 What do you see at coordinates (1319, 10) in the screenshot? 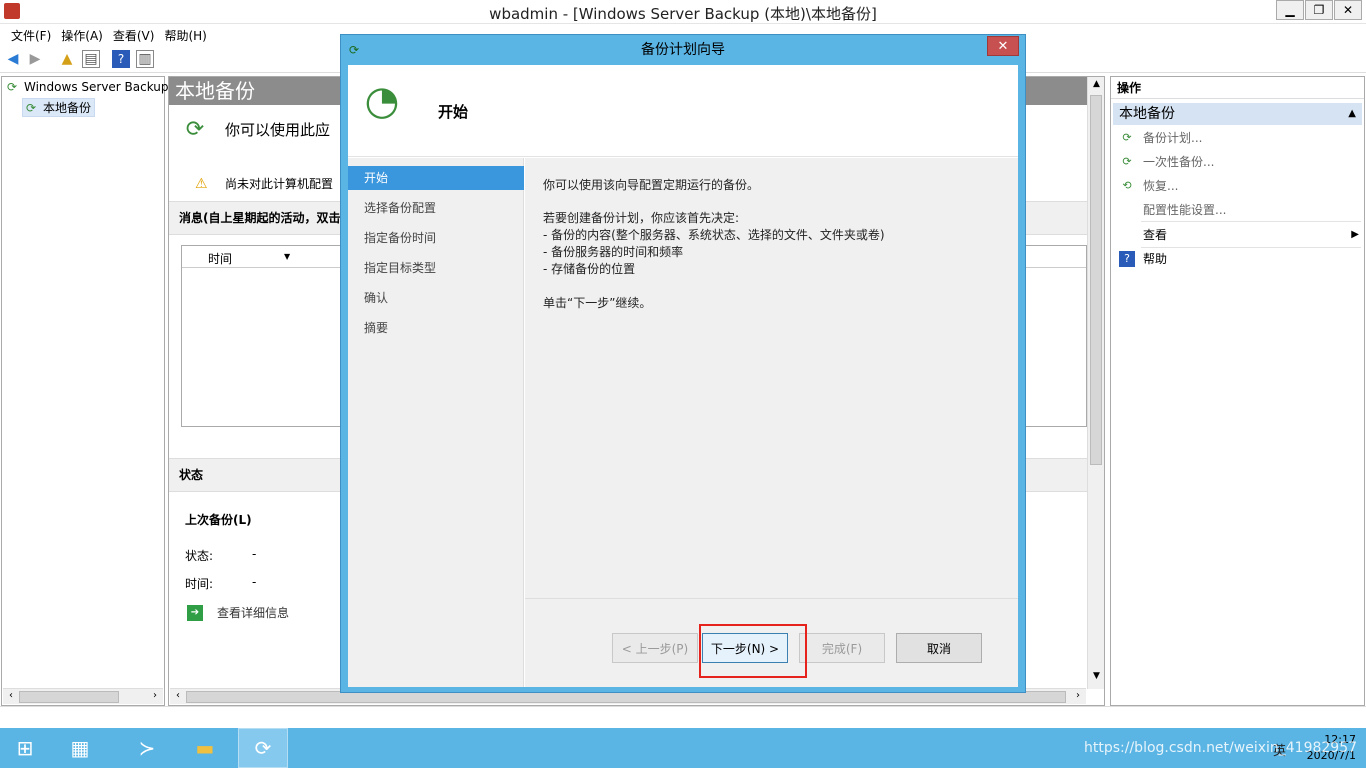
I see `restore-button: ❐` at bounding box center [1319, 10].